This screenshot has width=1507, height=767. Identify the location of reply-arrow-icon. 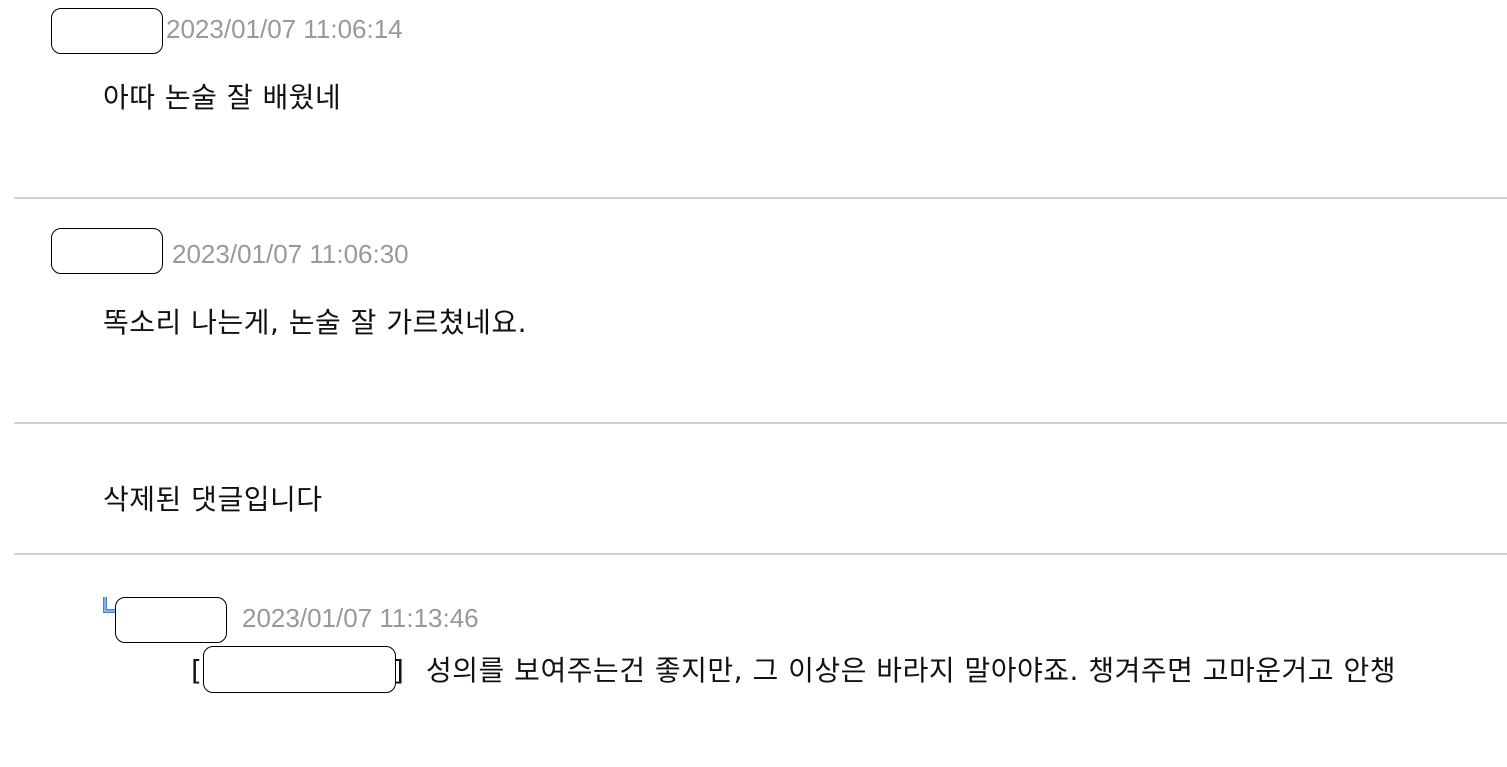
(109, 605).